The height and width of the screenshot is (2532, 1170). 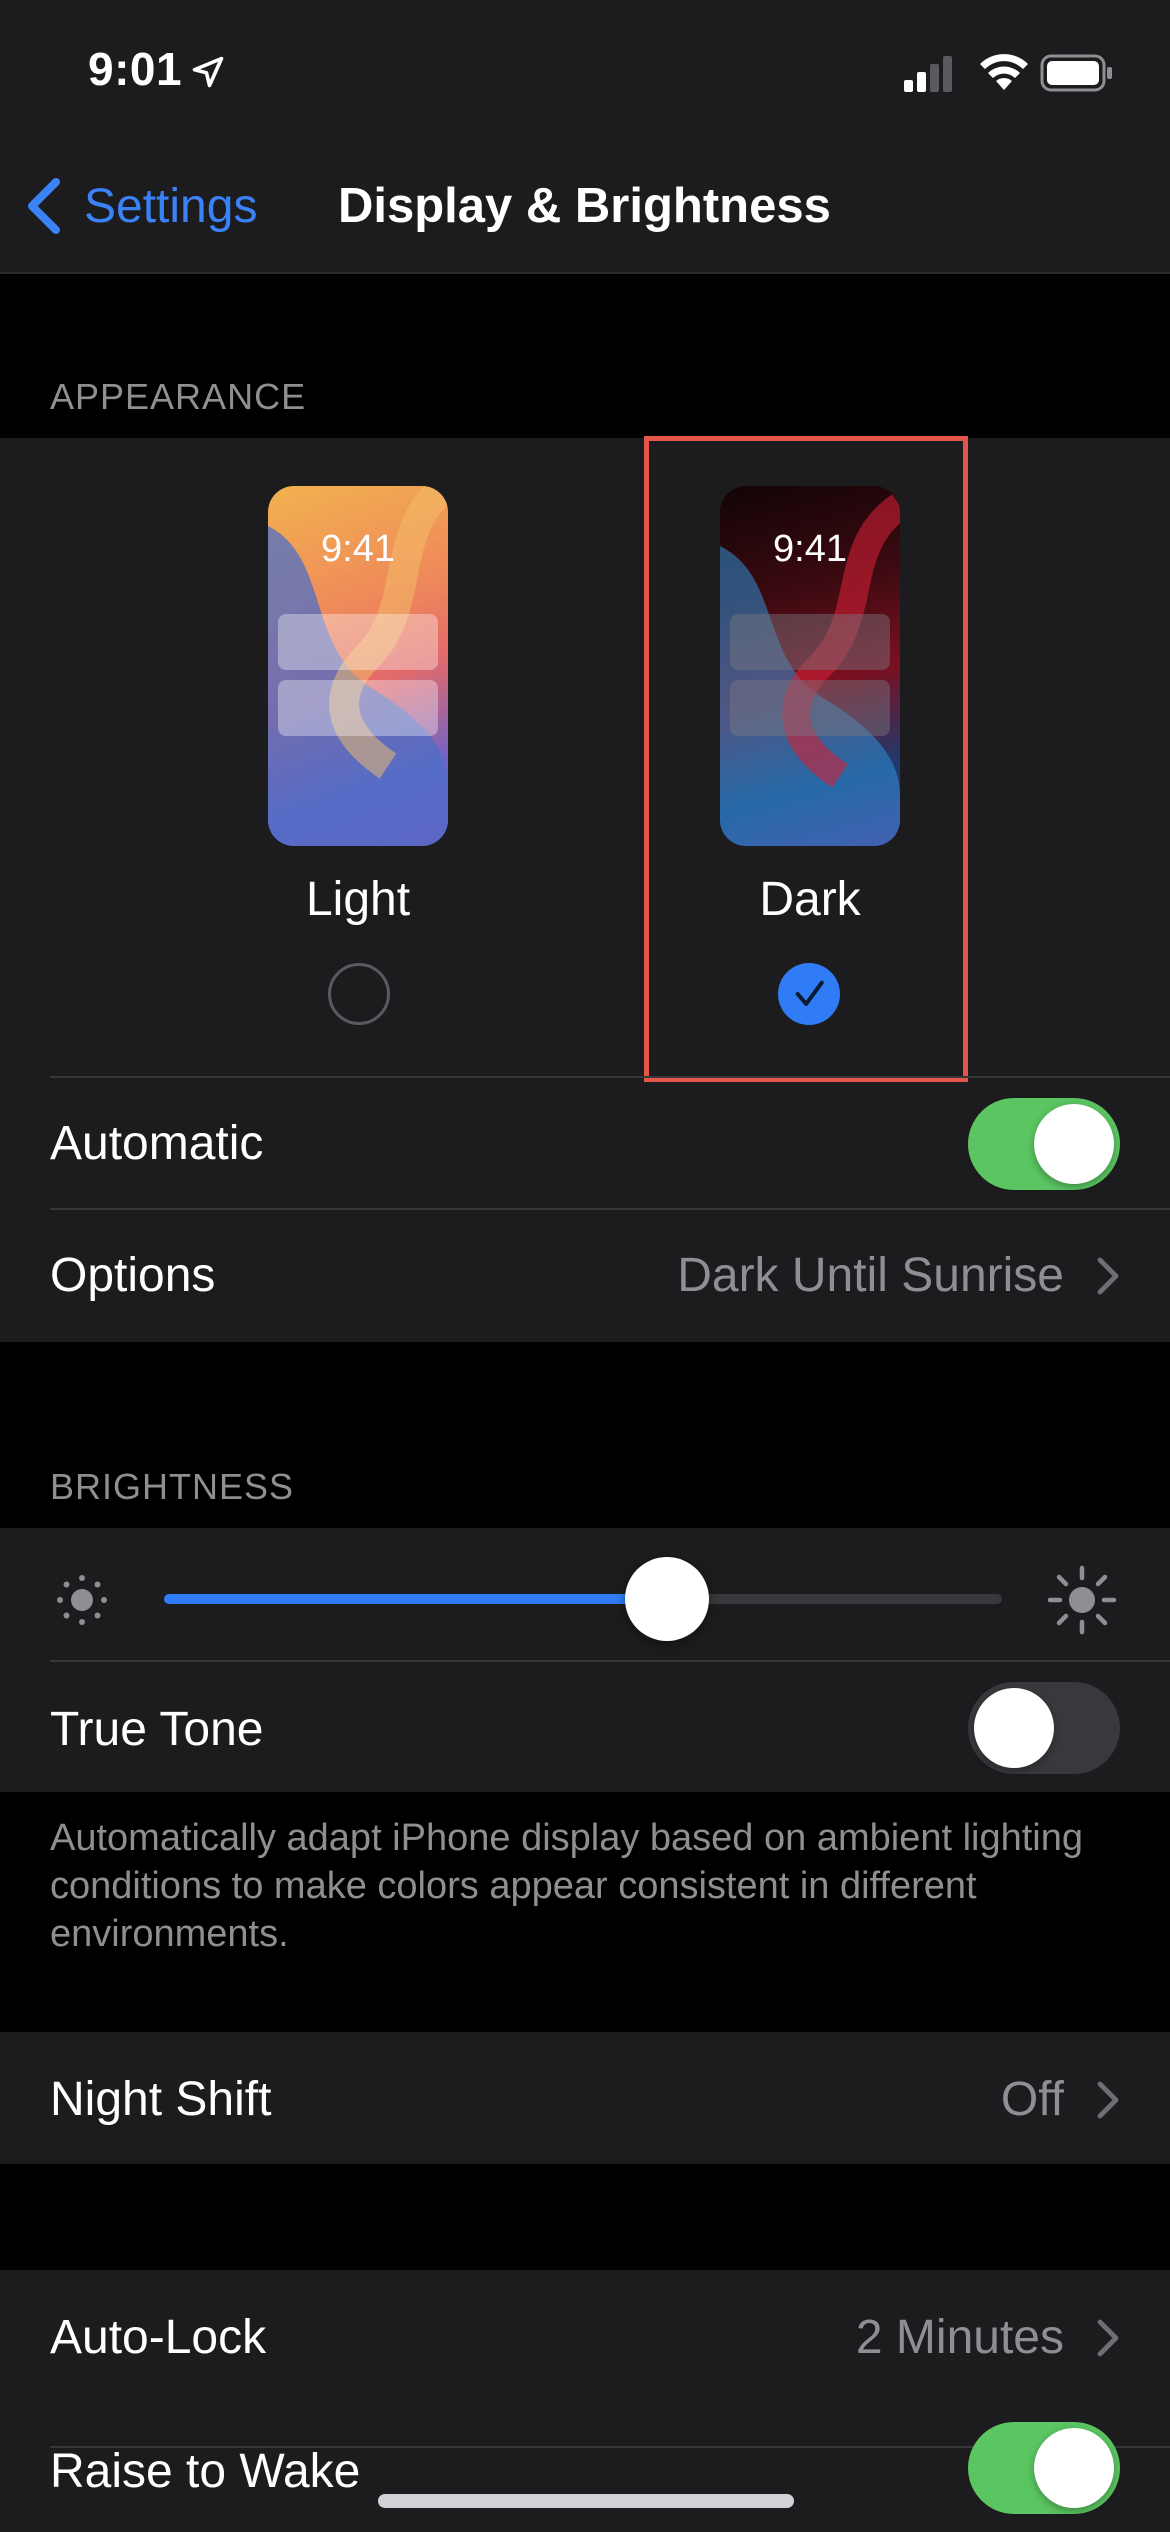 I want to click on location-arrow-icon, so click(x=208, y=72).